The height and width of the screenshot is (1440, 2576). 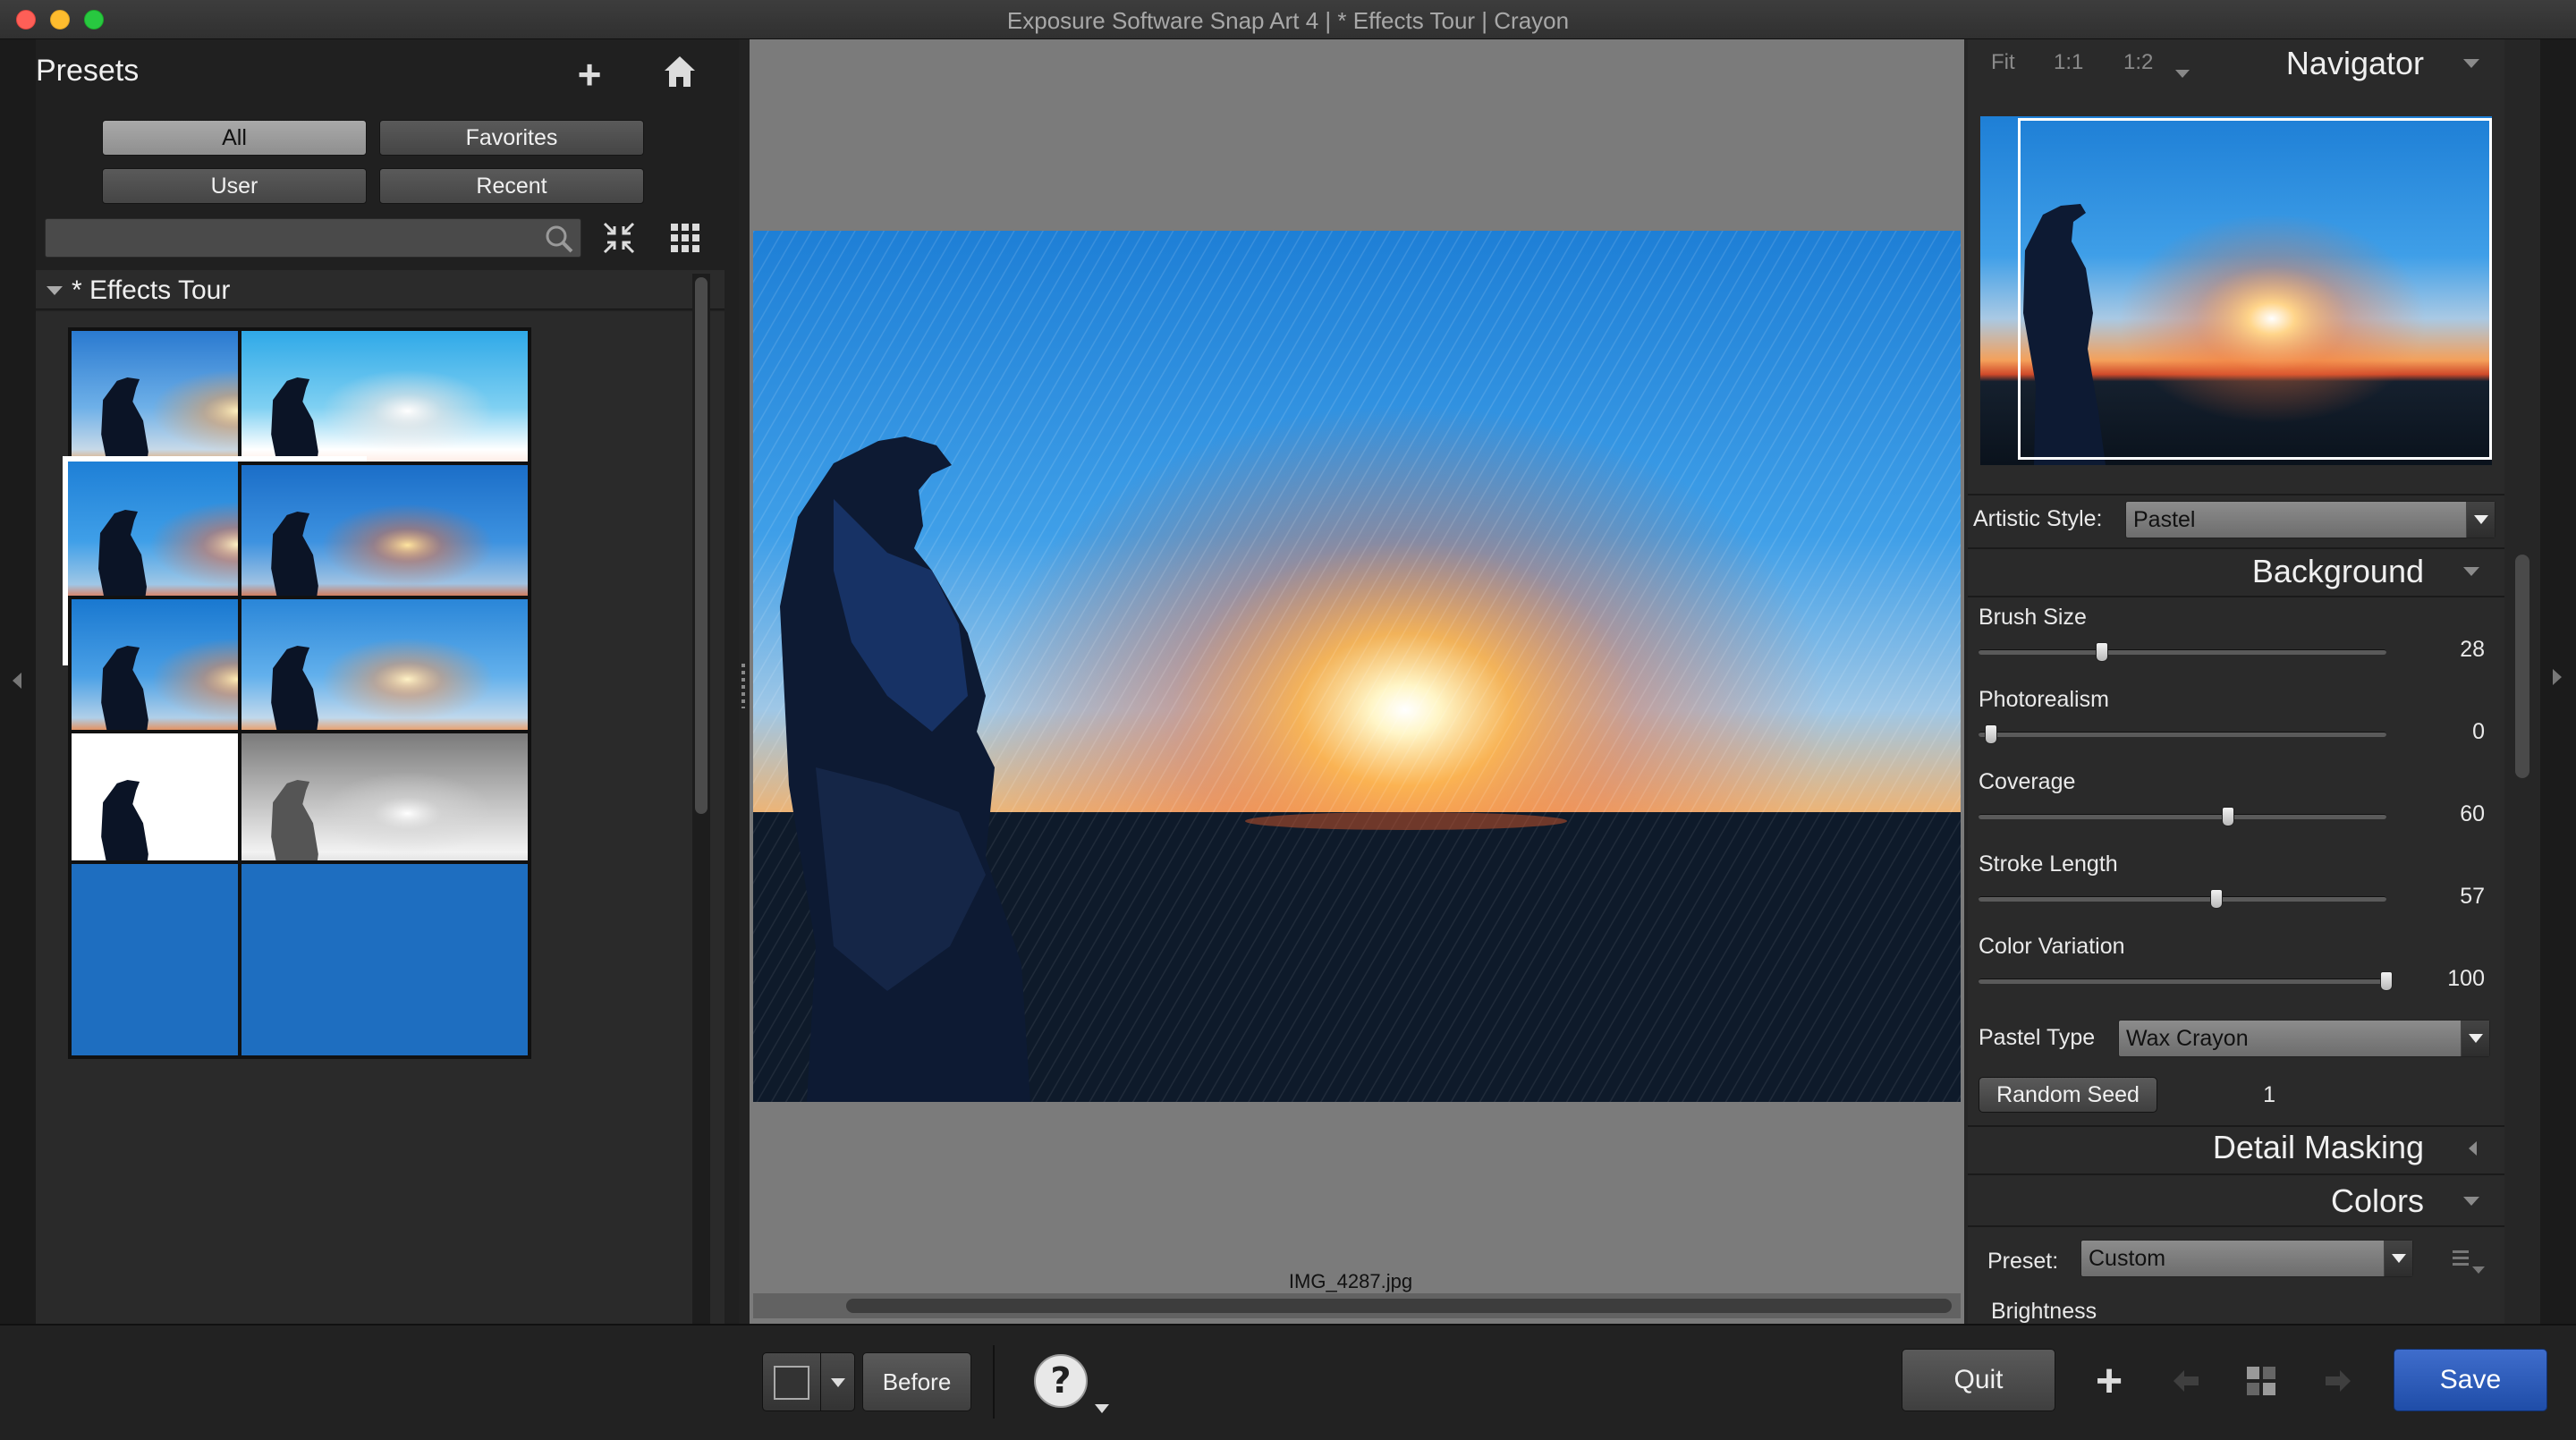 What do you see at coordinates (2557, 677) in the screenshot?
I see `collapse-right-arrow-icon` at bounding box center [2557, 677].